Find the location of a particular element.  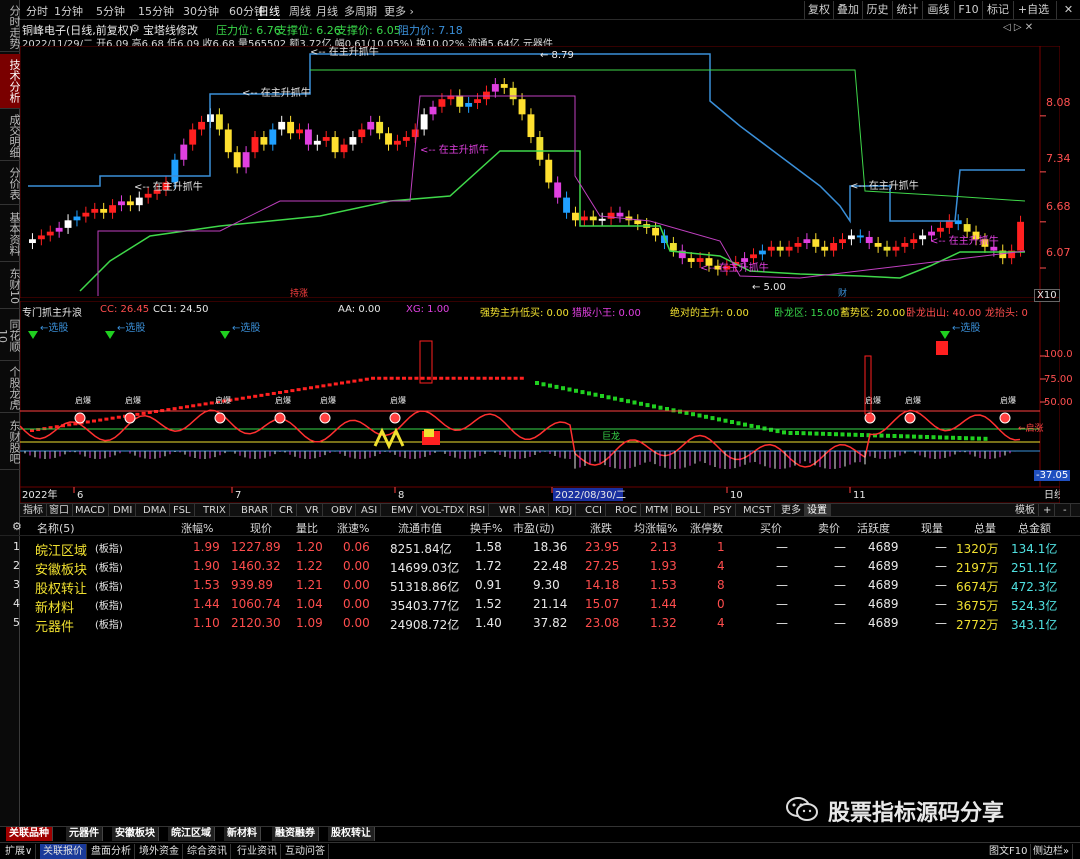

sidebar-tab-8: 东财股吧 is located at coordinates (10, 442).